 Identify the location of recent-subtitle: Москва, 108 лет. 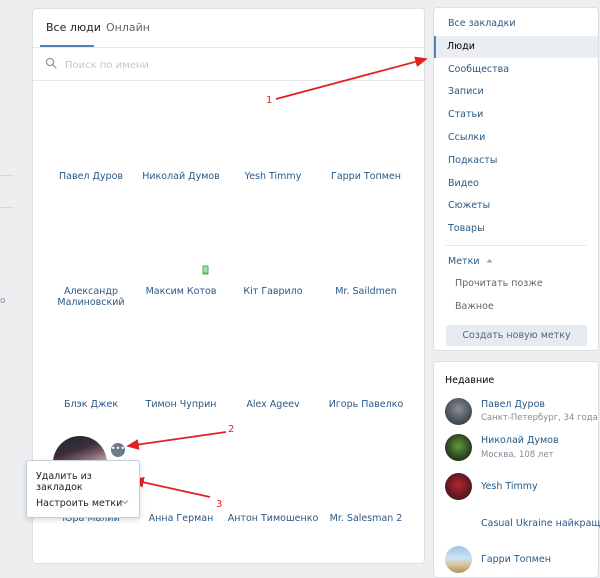
(517, 455).